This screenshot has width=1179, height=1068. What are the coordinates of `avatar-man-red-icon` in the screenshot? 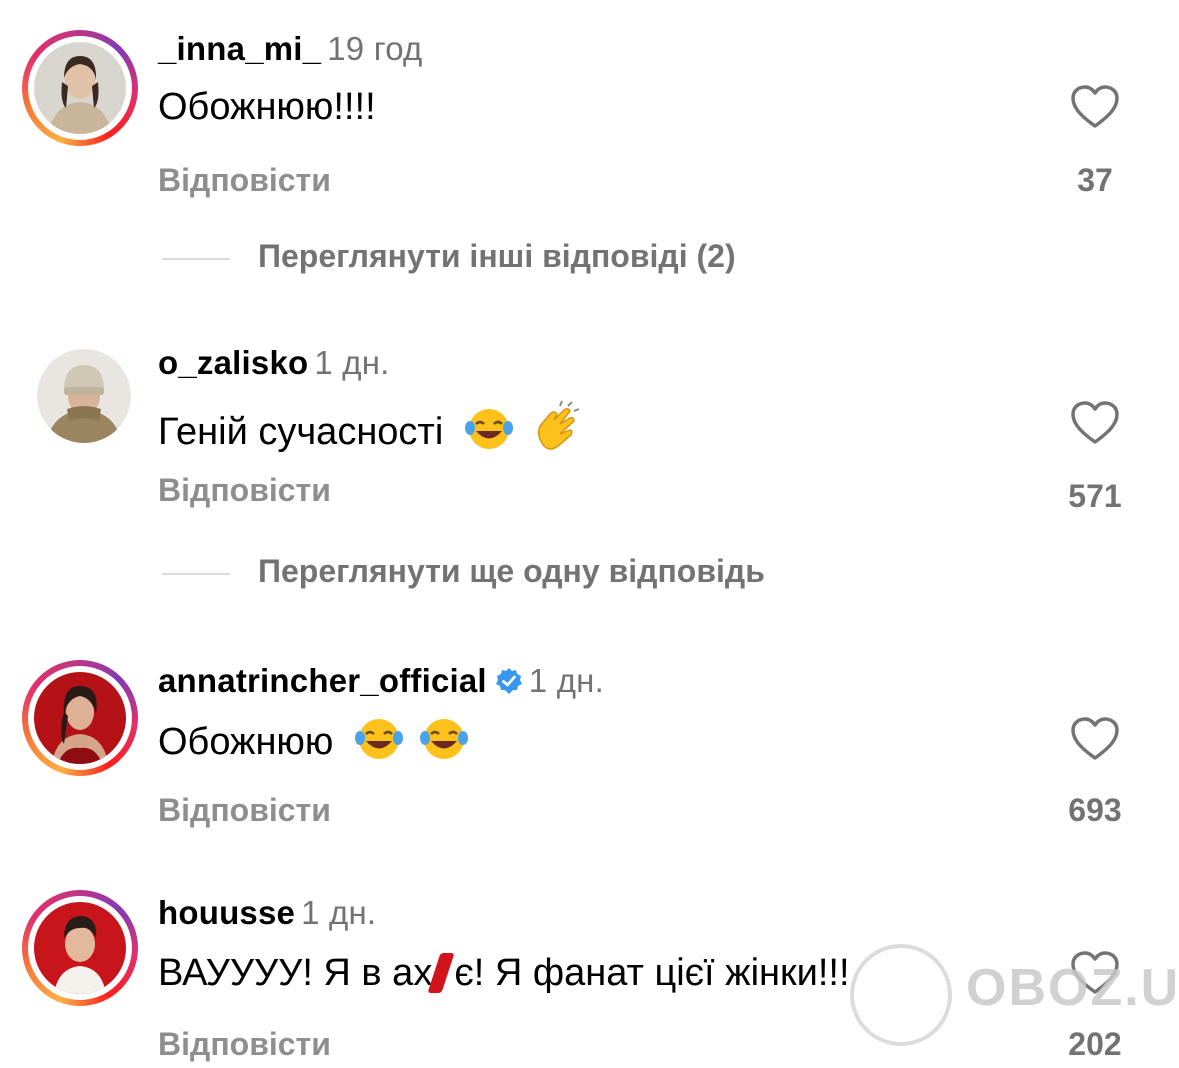 It's located at (80, 948).